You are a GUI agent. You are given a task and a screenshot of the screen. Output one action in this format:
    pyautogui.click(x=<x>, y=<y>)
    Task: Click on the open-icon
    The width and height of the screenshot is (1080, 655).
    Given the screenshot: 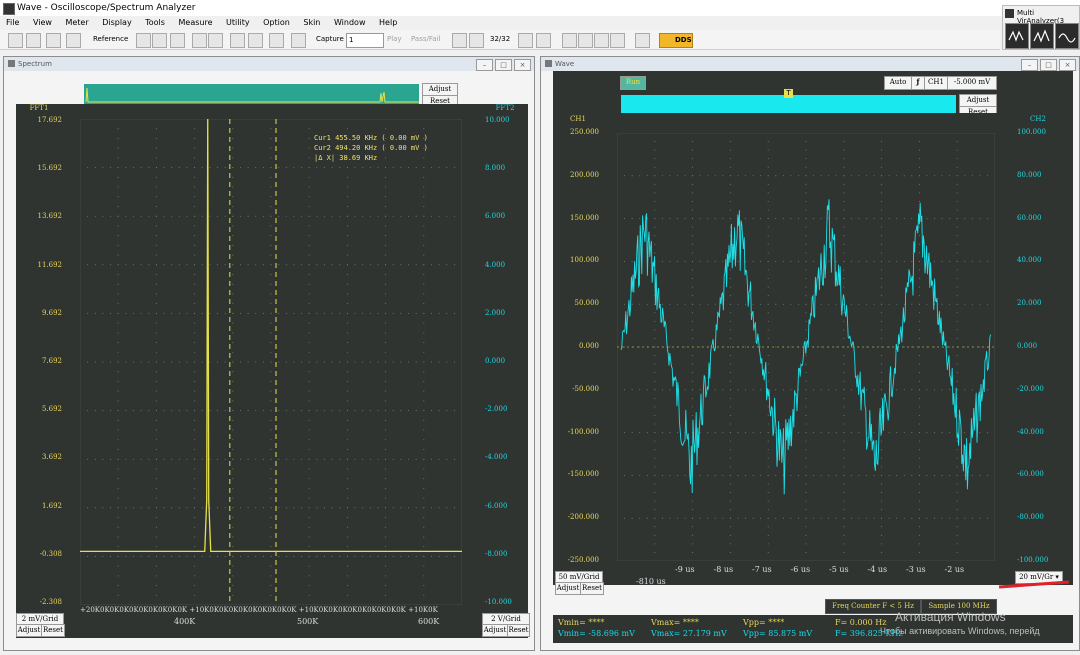 What is the action you would take?
    pyautogui.click(x=15, y=40)
    